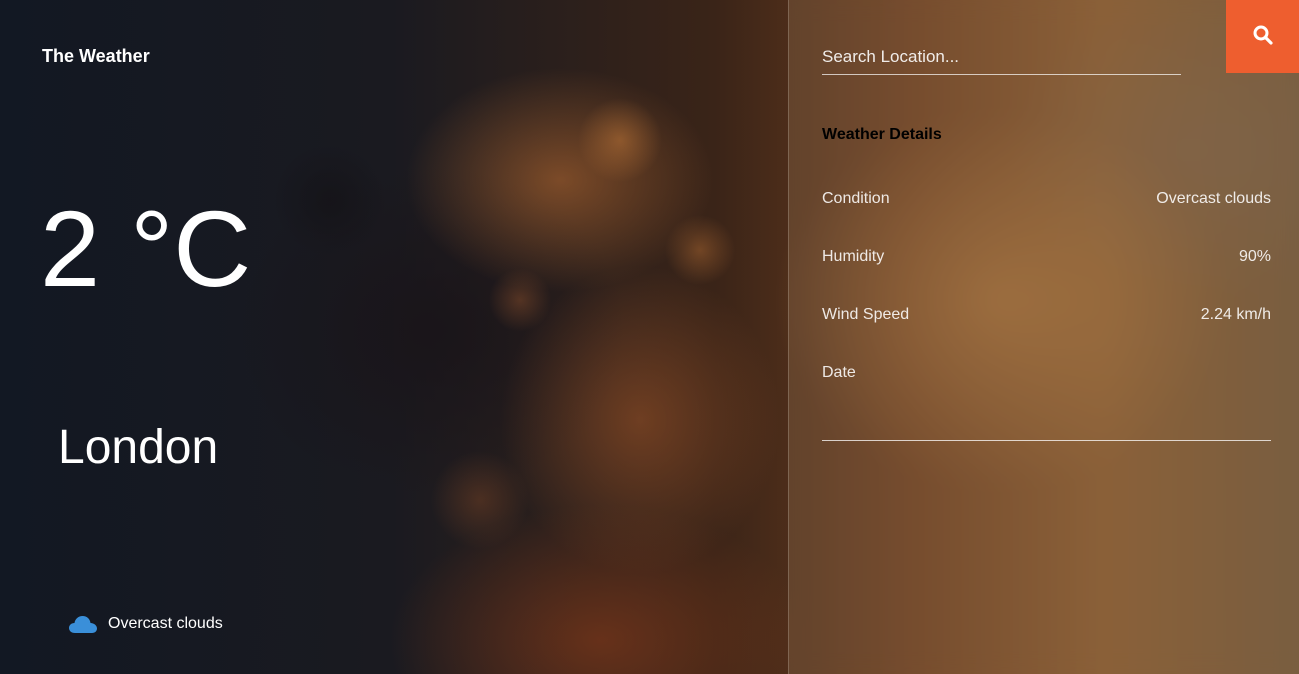 The height and width of the screenshot is (674, 1299). Describe the element at coordinates (1213, 198) in the screenshot. I see `detail-value: Overcast clouds` at that location.